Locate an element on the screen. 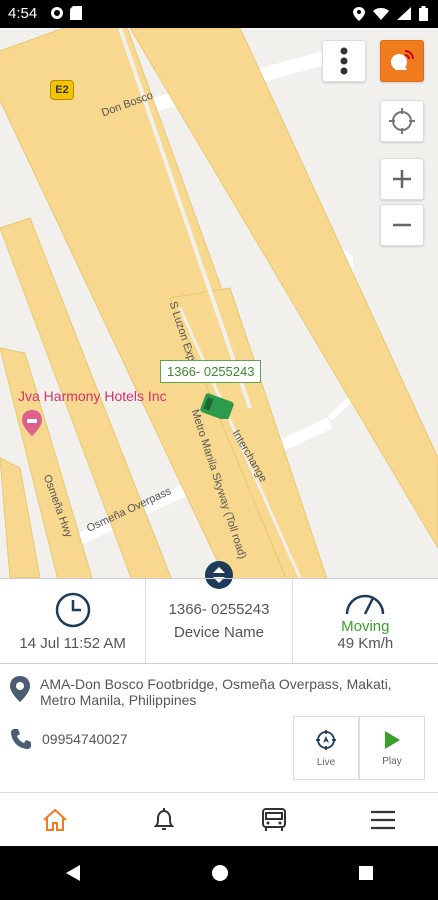 The width and height of the screenshot is (438, 900). live-button: Live is located at coordinates (326, 748).